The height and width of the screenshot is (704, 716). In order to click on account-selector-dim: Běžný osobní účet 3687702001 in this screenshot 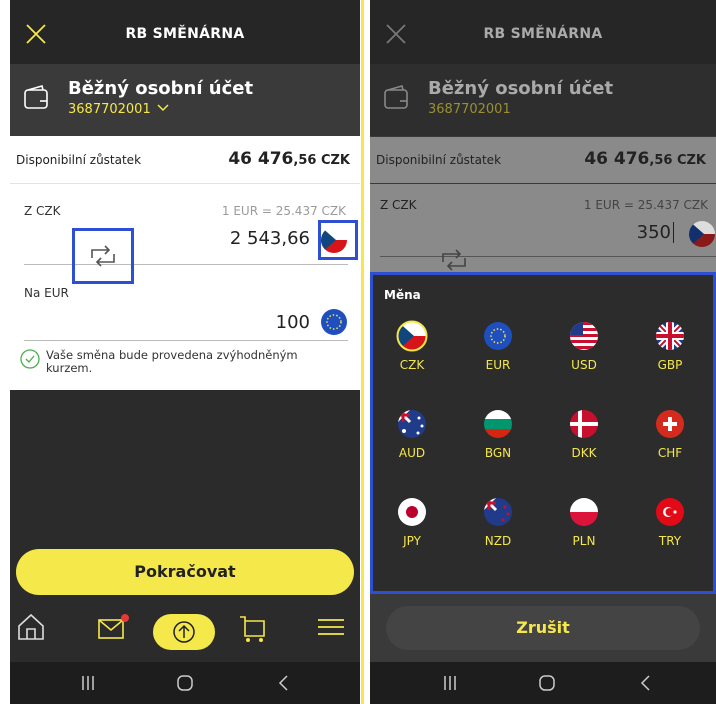, I will do `click(543, 100)`.